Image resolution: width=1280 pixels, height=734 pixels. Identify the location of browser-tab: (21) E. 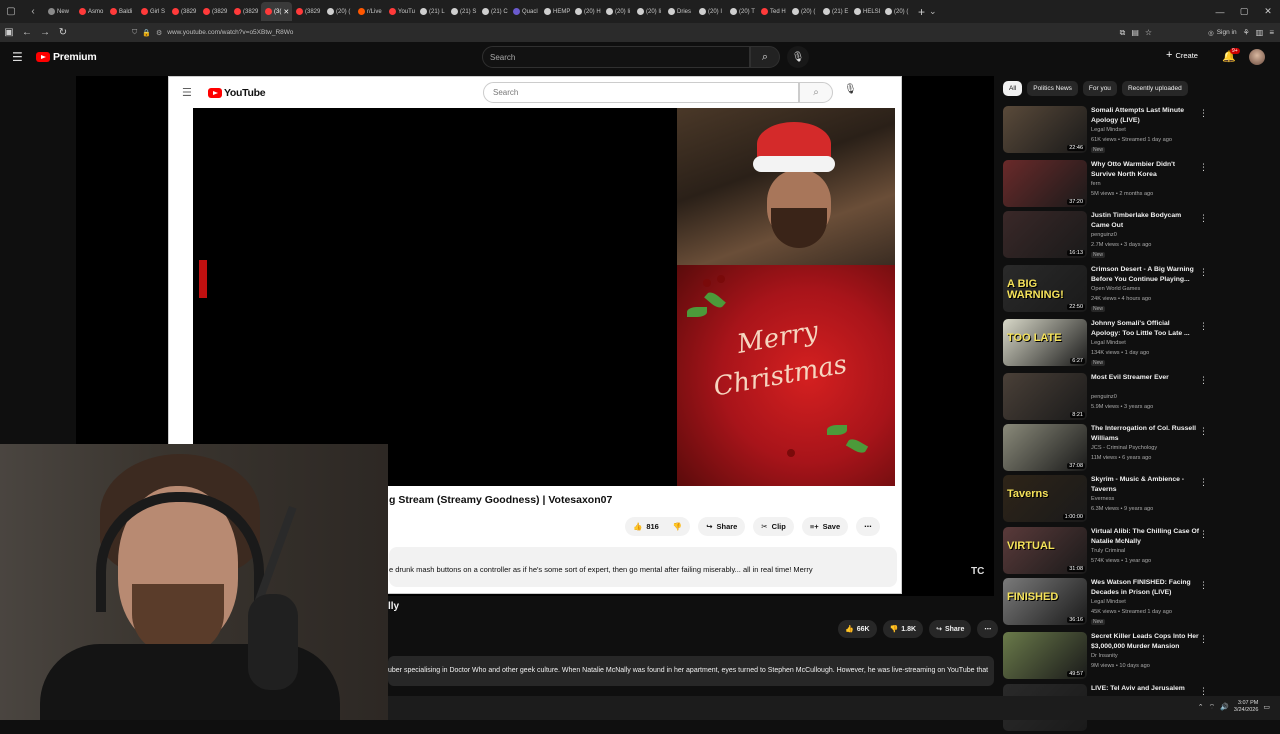
(834, 11).